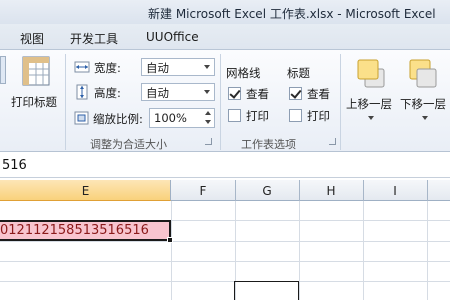  I want to click on scale-spinner: 100%, so click(182, 118).